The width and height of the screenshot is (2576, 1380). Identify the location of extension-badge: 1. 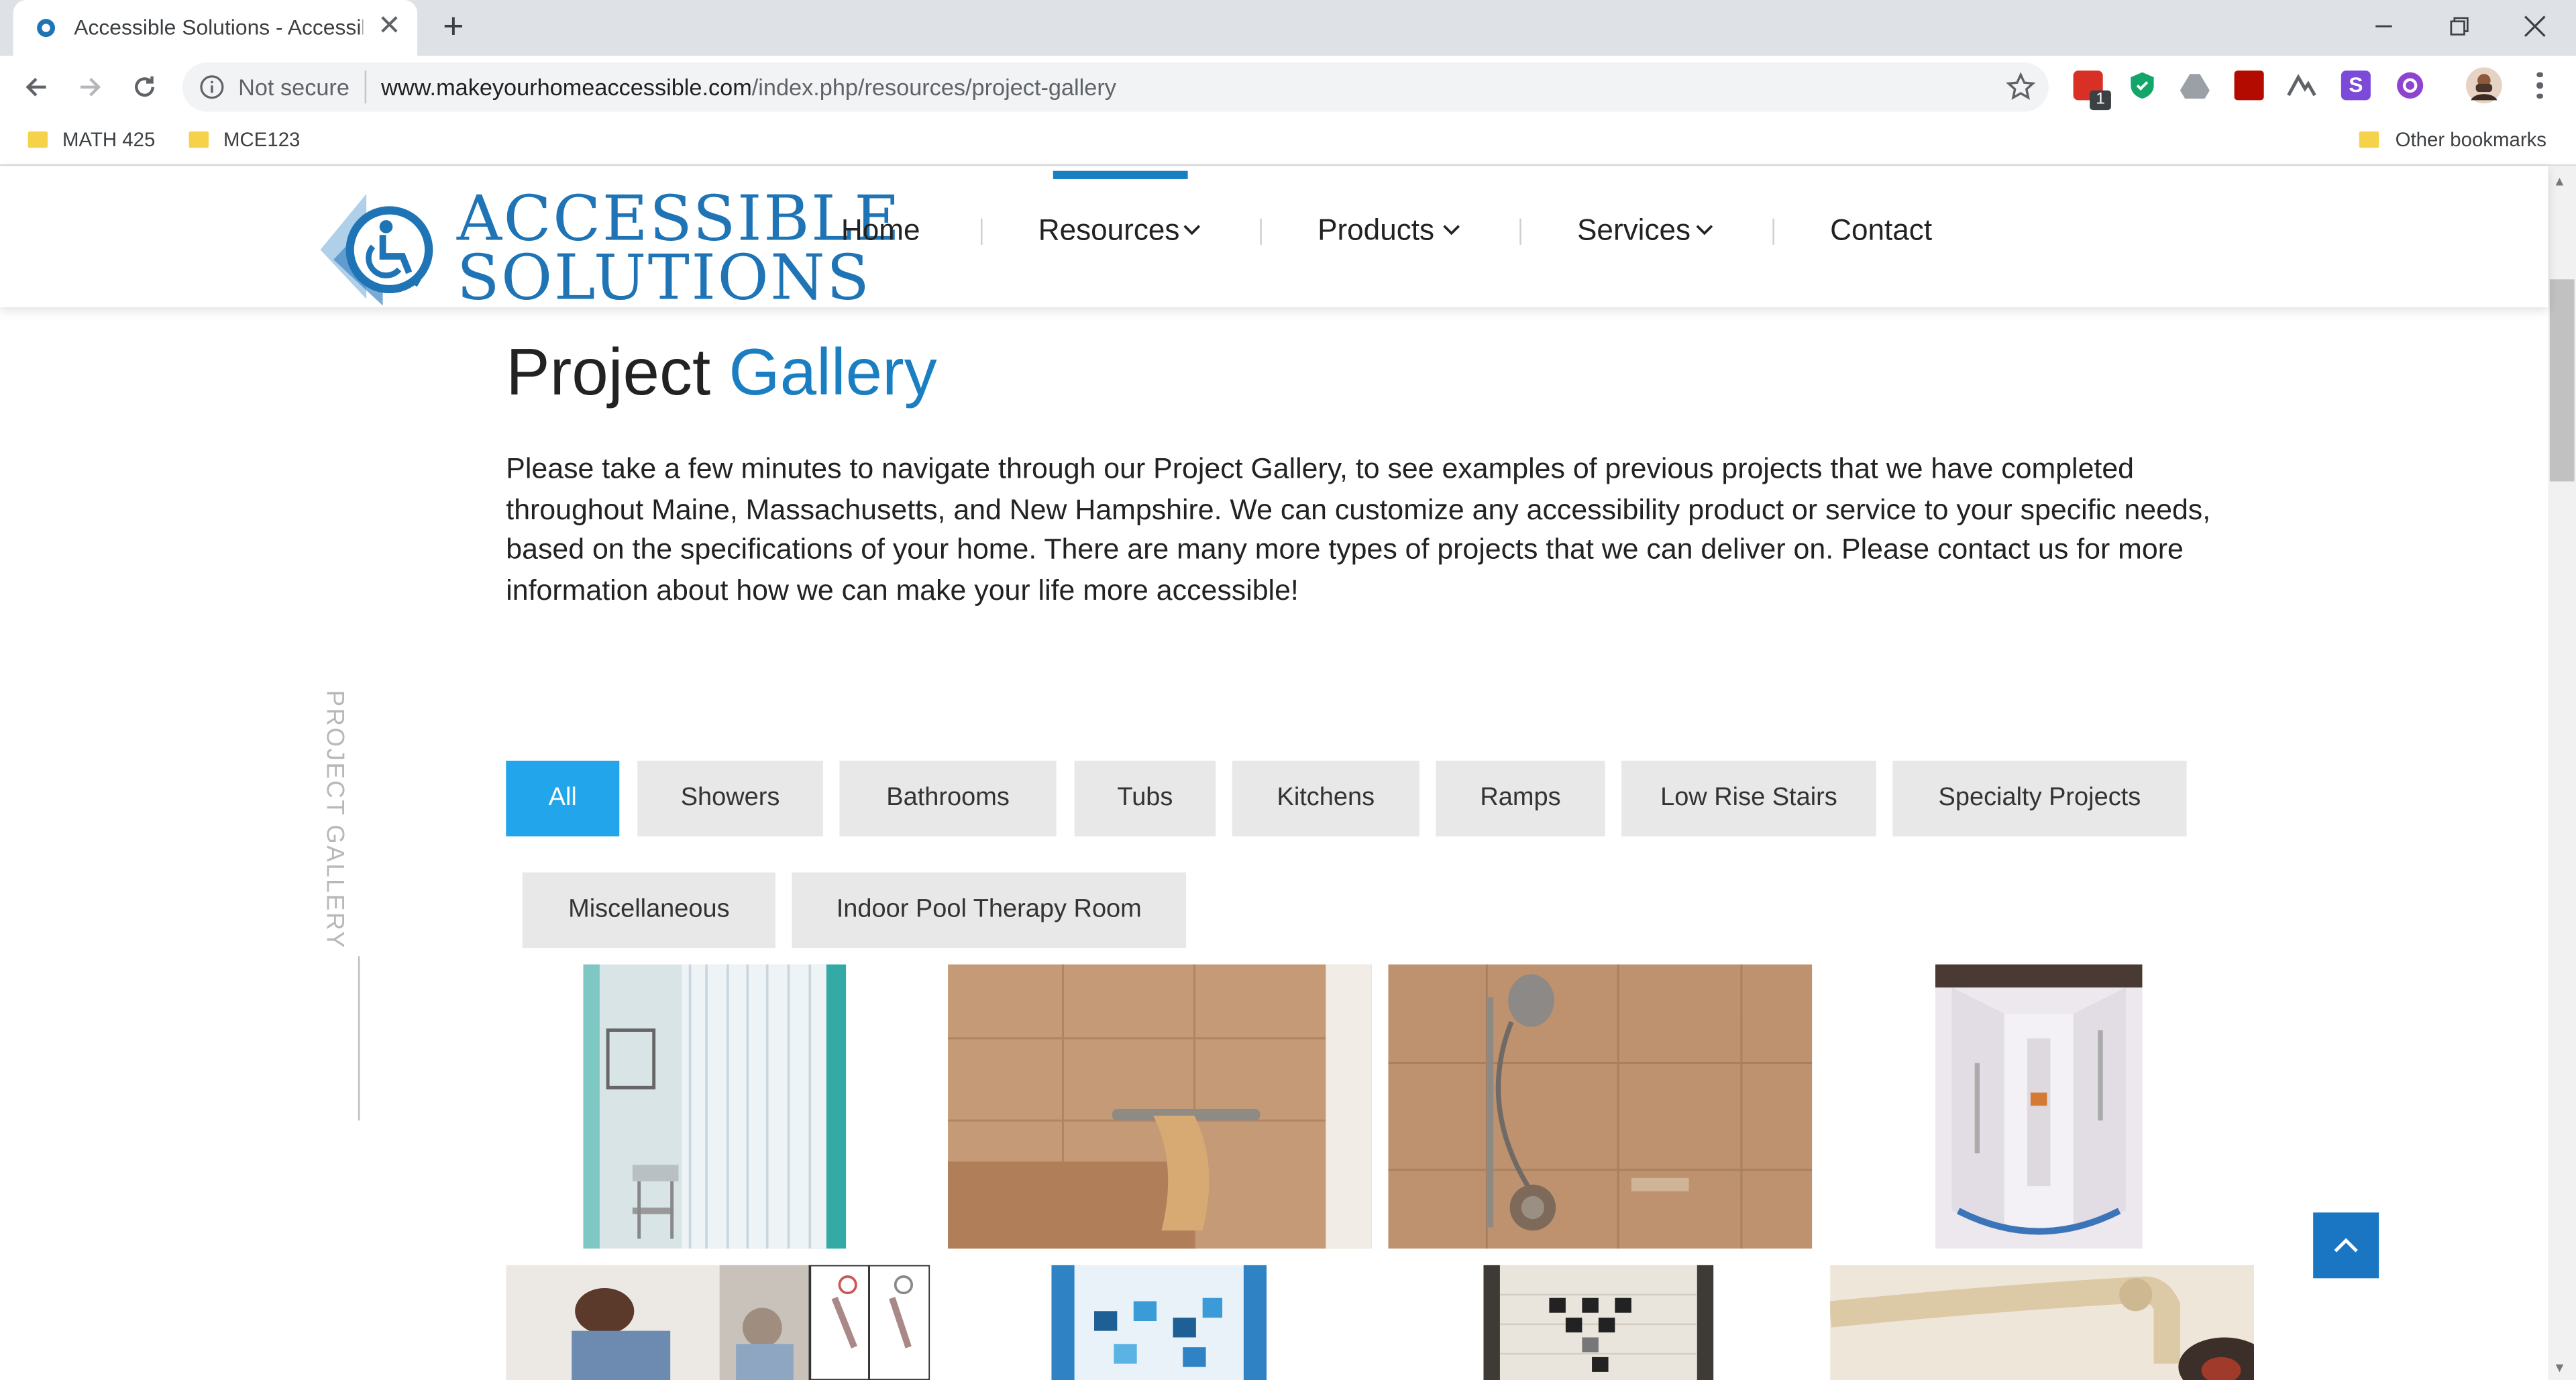
(2100, 101).